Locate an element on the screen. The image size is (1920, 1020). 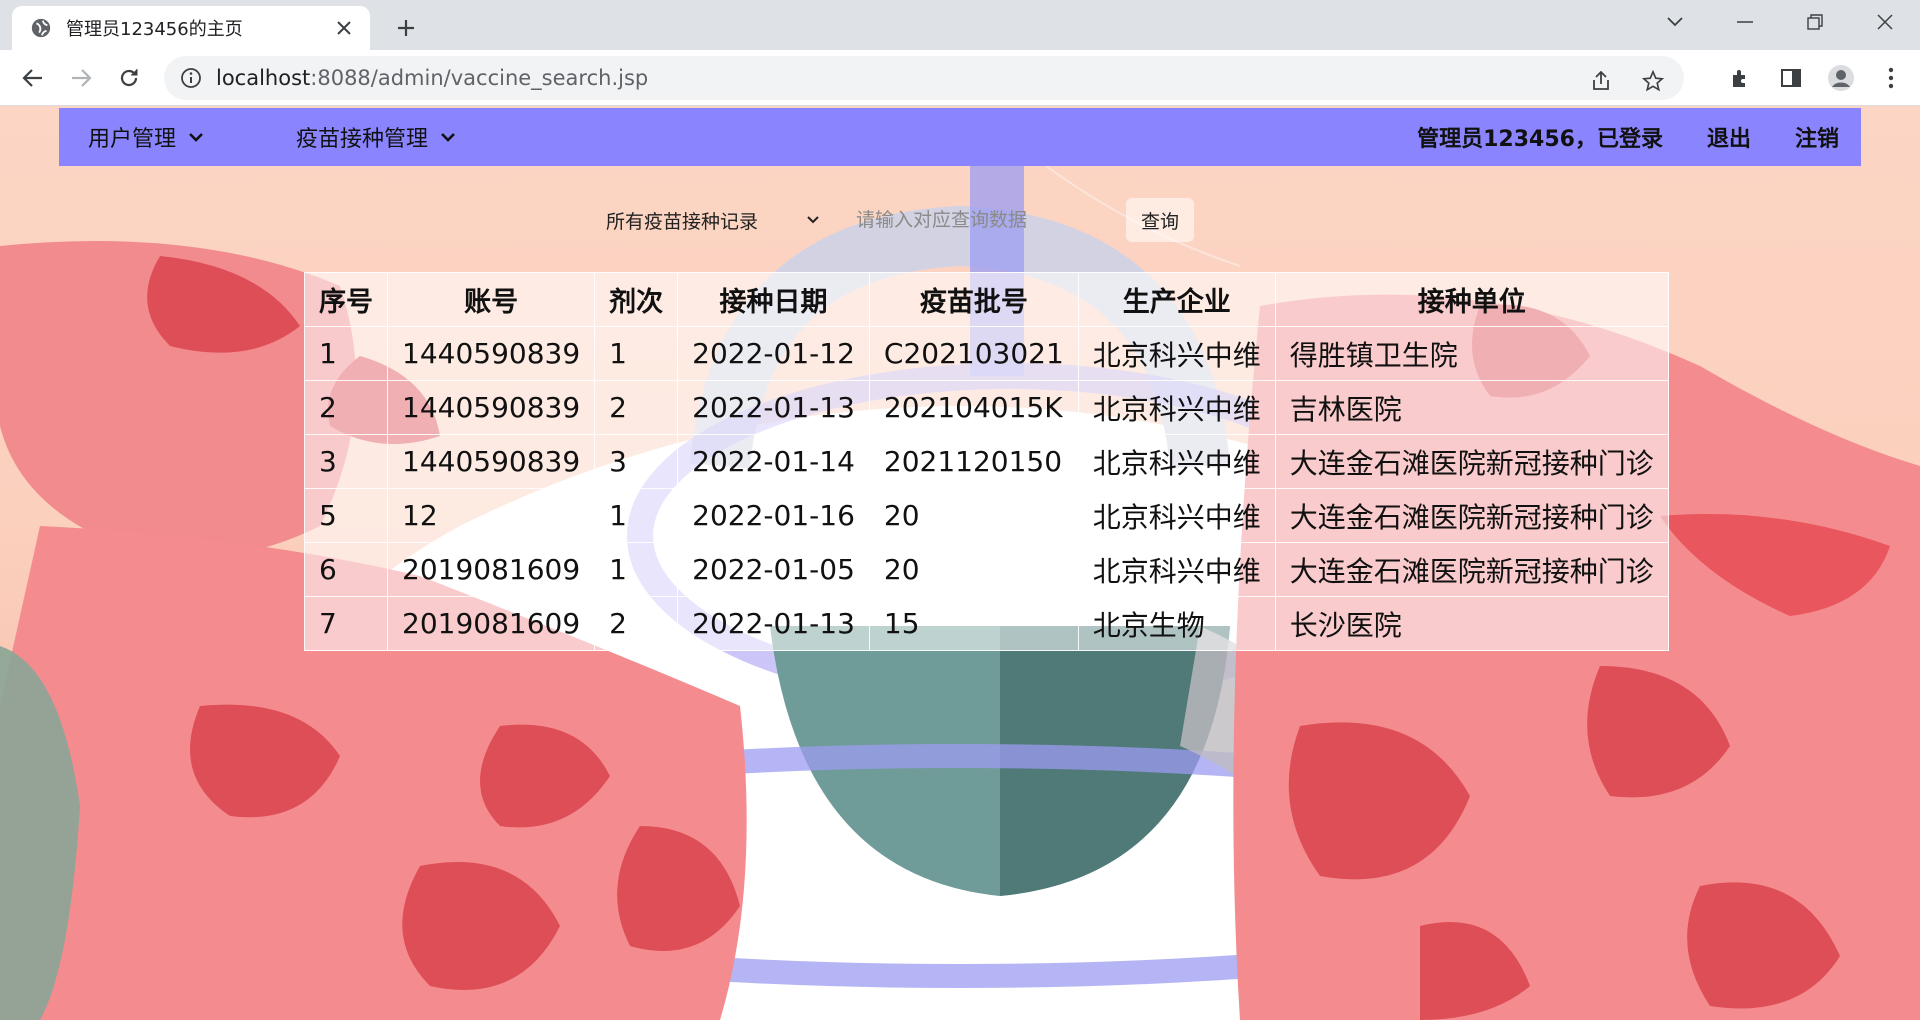
table-header-row: 序号 账号 剂次 接种日期 疫苗批号 生产企业 接种单位 is located at coordinates (986, 299).